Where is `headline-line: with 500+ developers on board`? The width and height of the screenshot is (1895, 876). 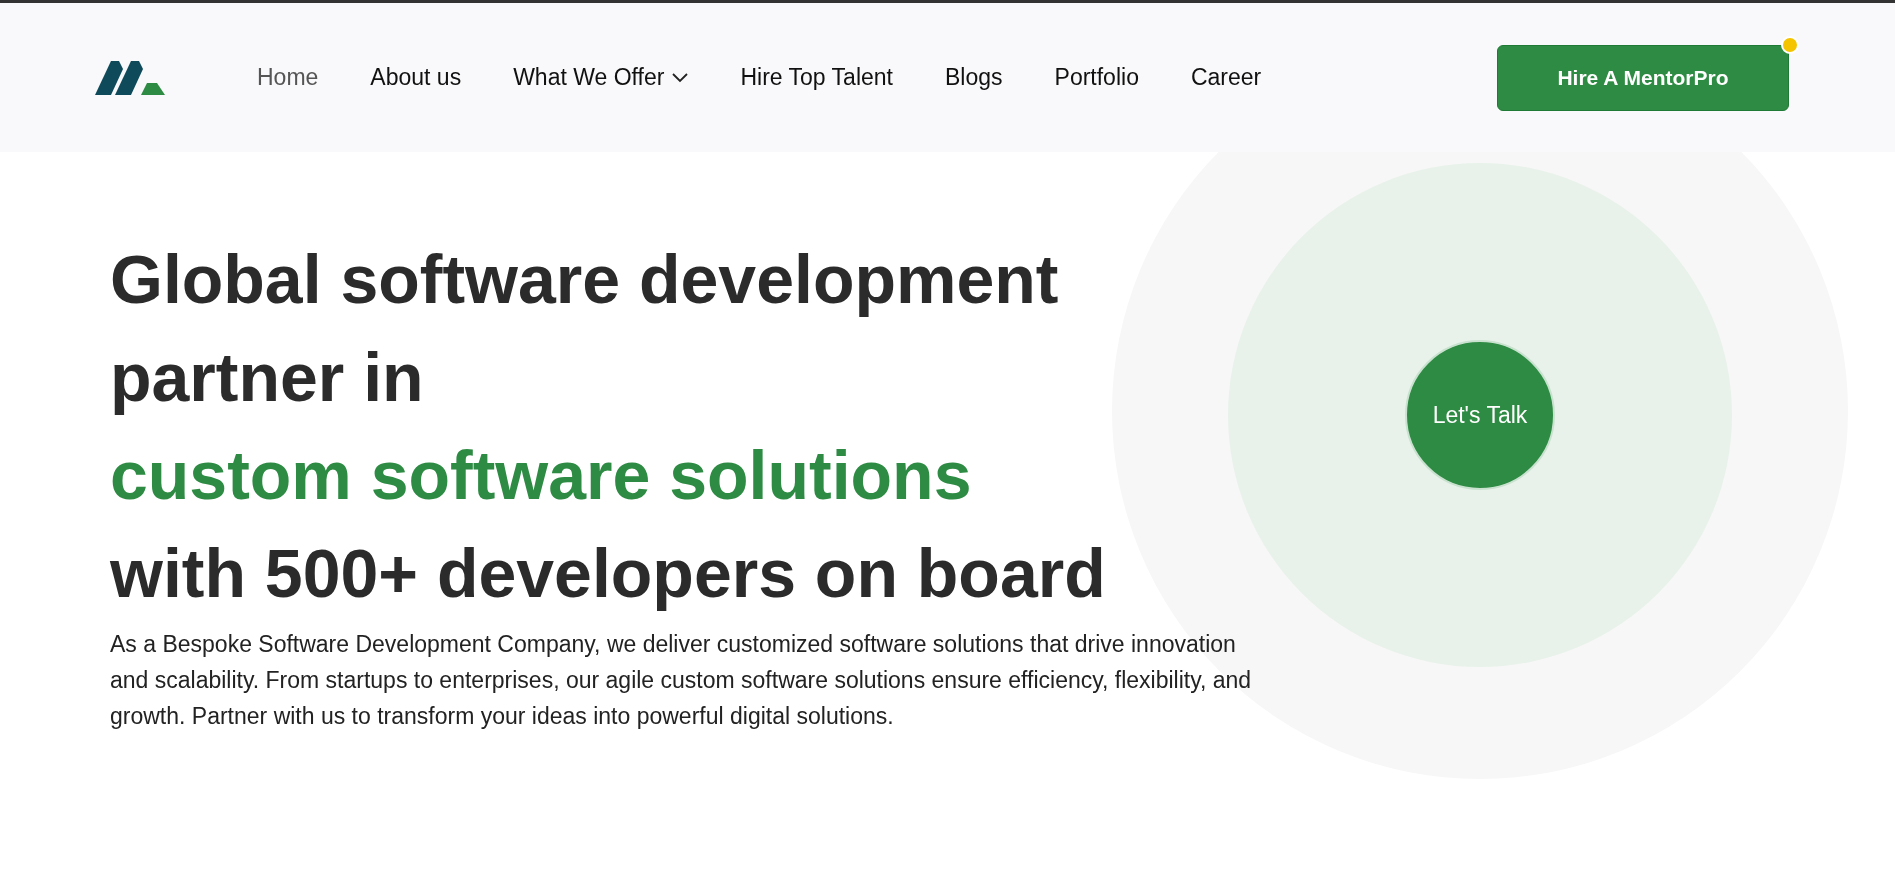 headline-line: with 500+ developers on board is located at coordinates (608, 573).